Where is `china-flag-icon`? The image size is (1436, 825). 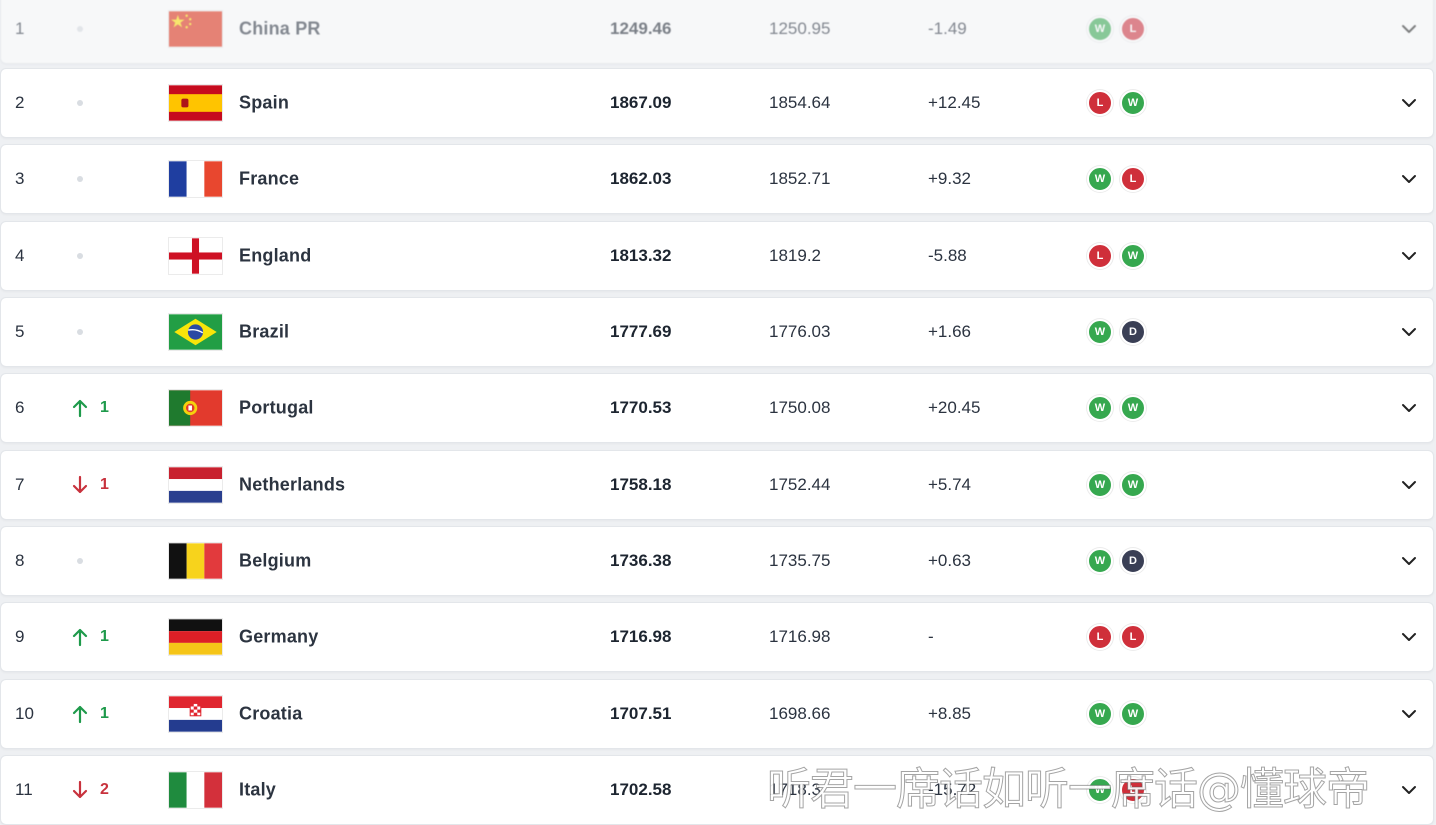
china-flag-icon is located at coordinates (195, 29).